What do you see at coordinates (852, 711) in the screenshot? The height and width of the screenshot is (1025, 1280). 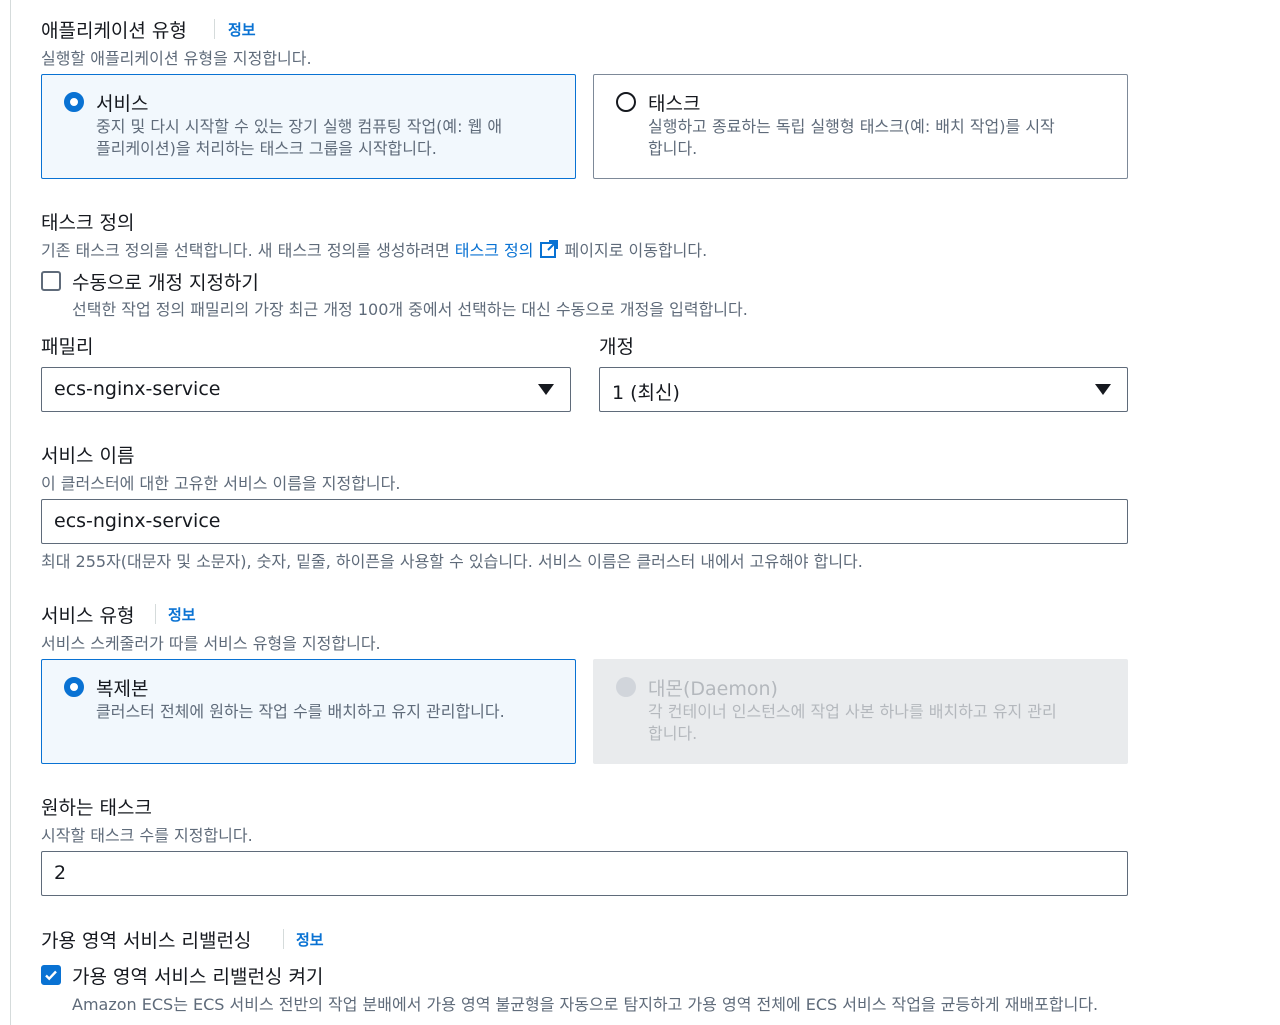 I see `option-description-line: 각 컨테이너 인스턴스에 작업 사본 하나를 배치하고 유지 관리` at bounding box center [852, 711].